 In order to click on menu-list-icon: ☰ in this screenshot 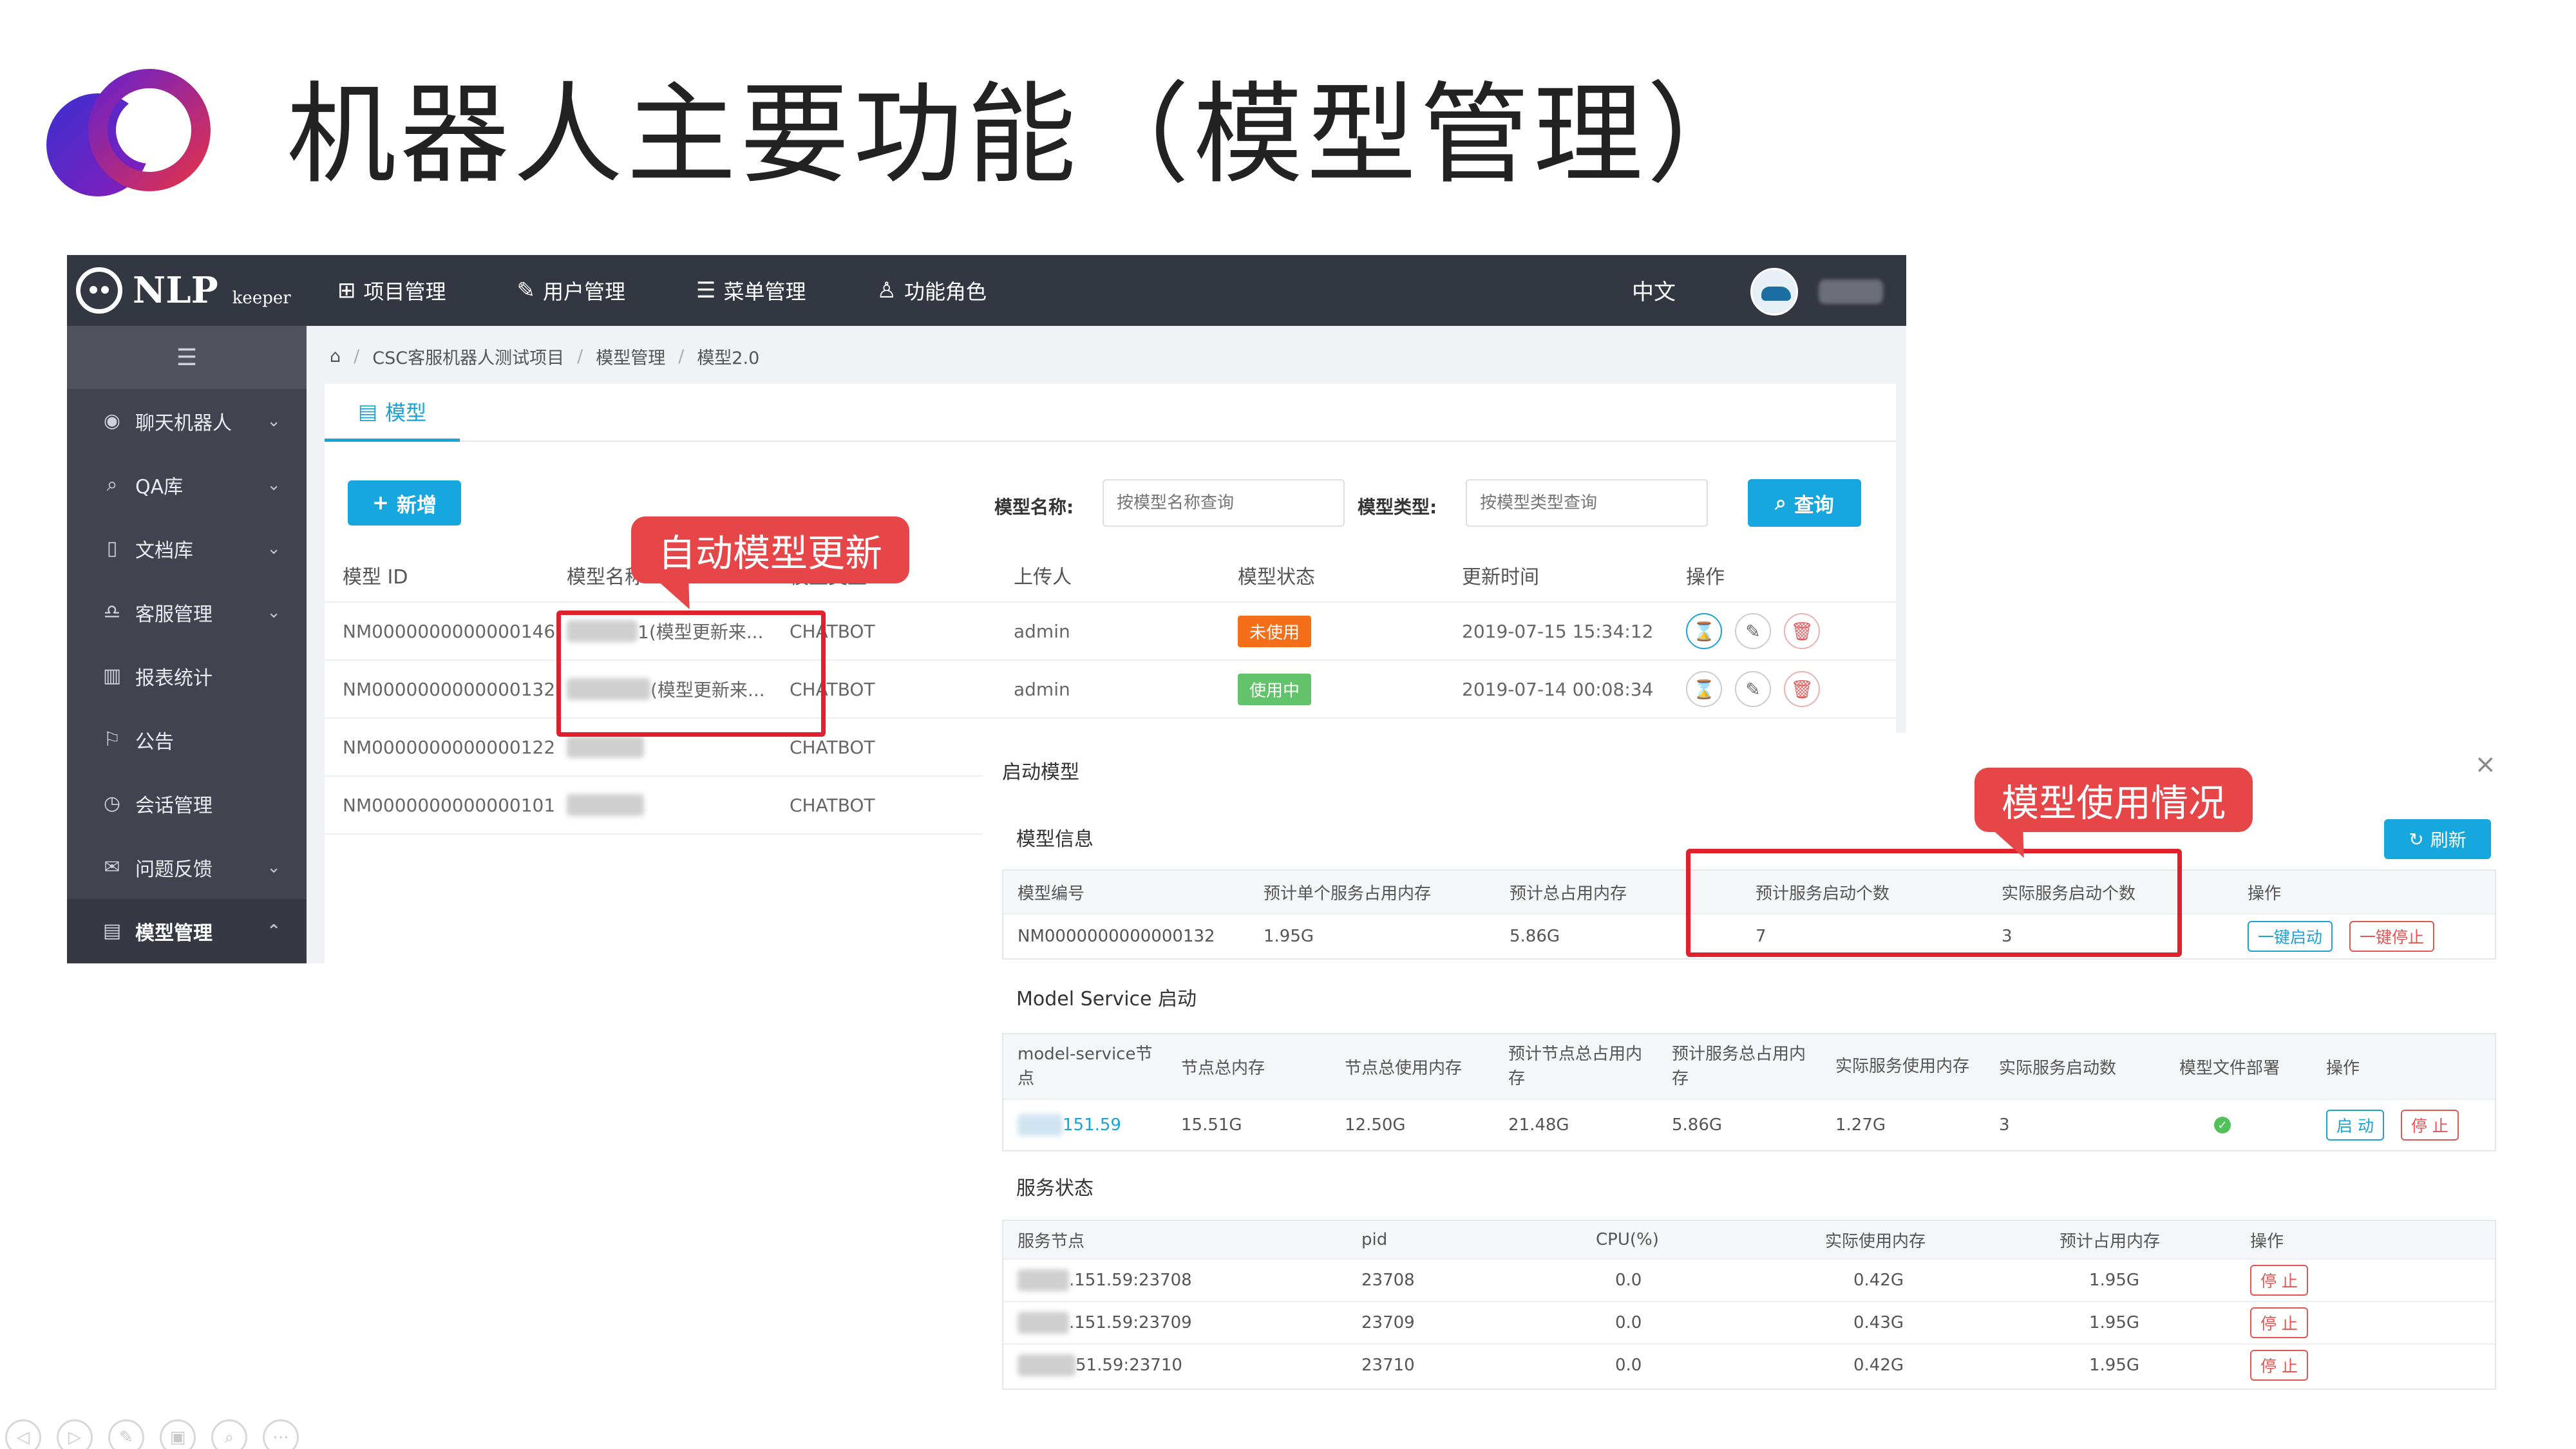, I will do `click(706, 290)`.